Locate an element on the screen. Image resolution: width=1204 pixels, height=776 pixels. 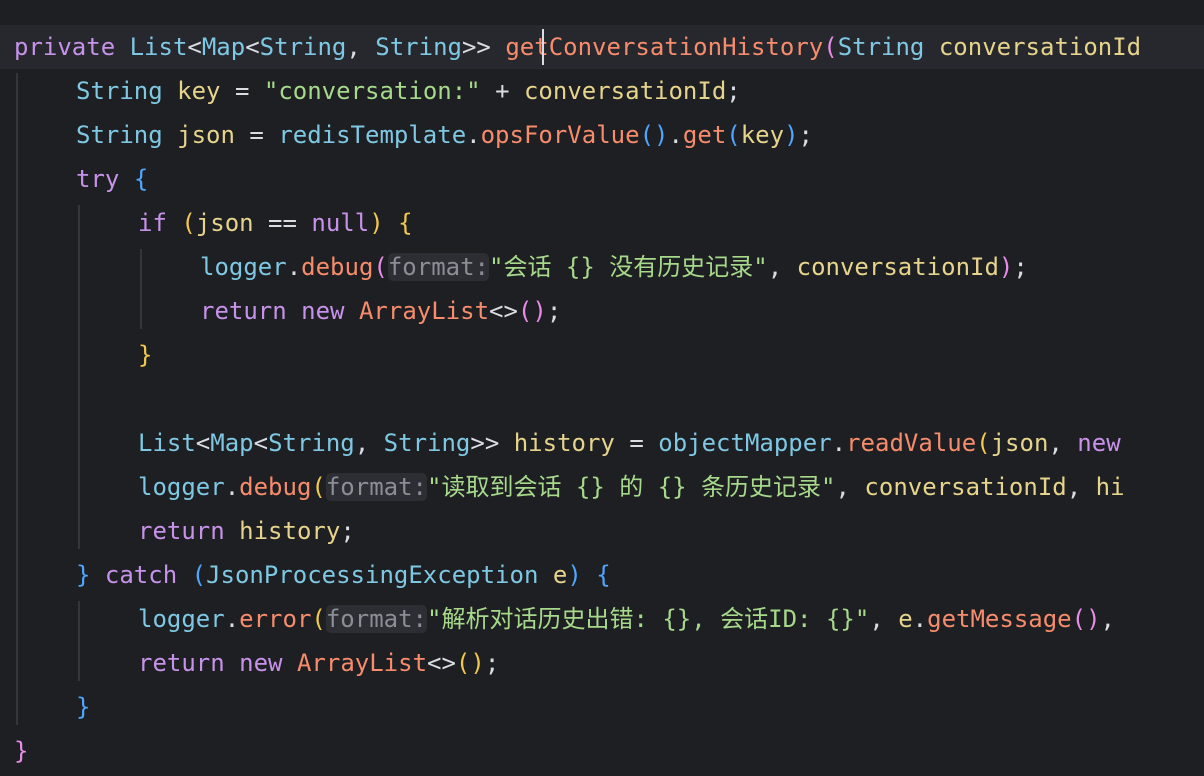
code-token: objectMapper is located at coordinates (745, 443).